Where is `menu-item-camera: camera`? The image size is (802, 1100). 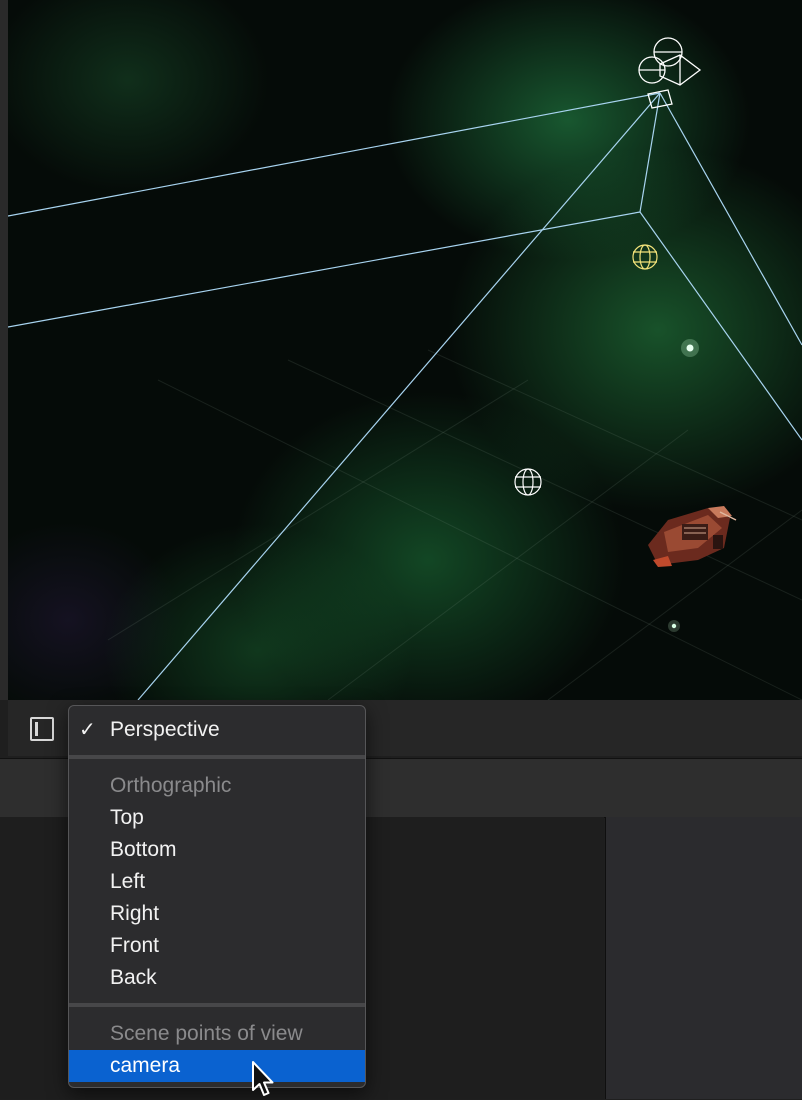
menu-item-camera: camera is located at coordinates (217, 1066).